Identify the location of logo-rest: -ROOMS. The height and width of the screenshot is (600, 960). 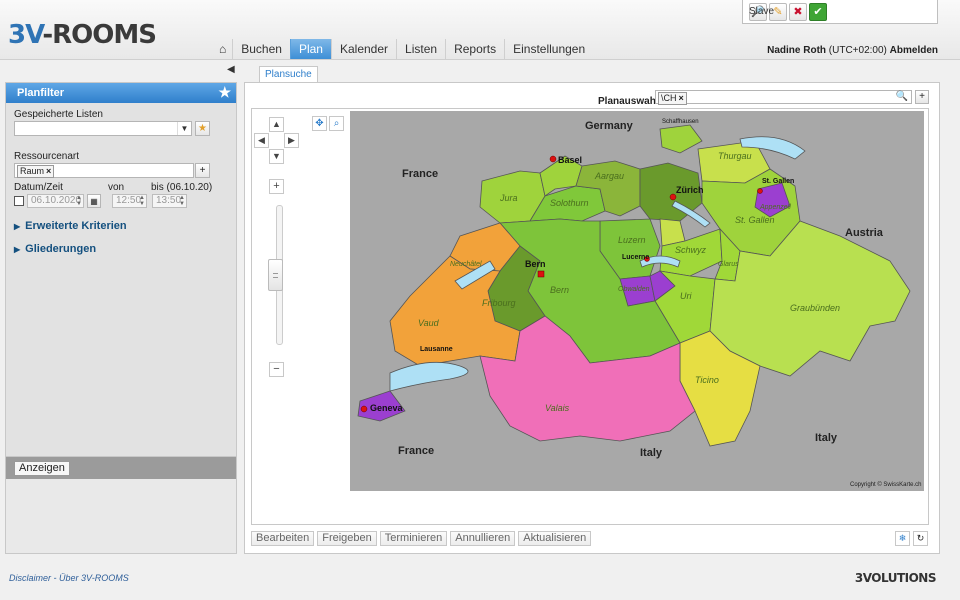
(99, 35).